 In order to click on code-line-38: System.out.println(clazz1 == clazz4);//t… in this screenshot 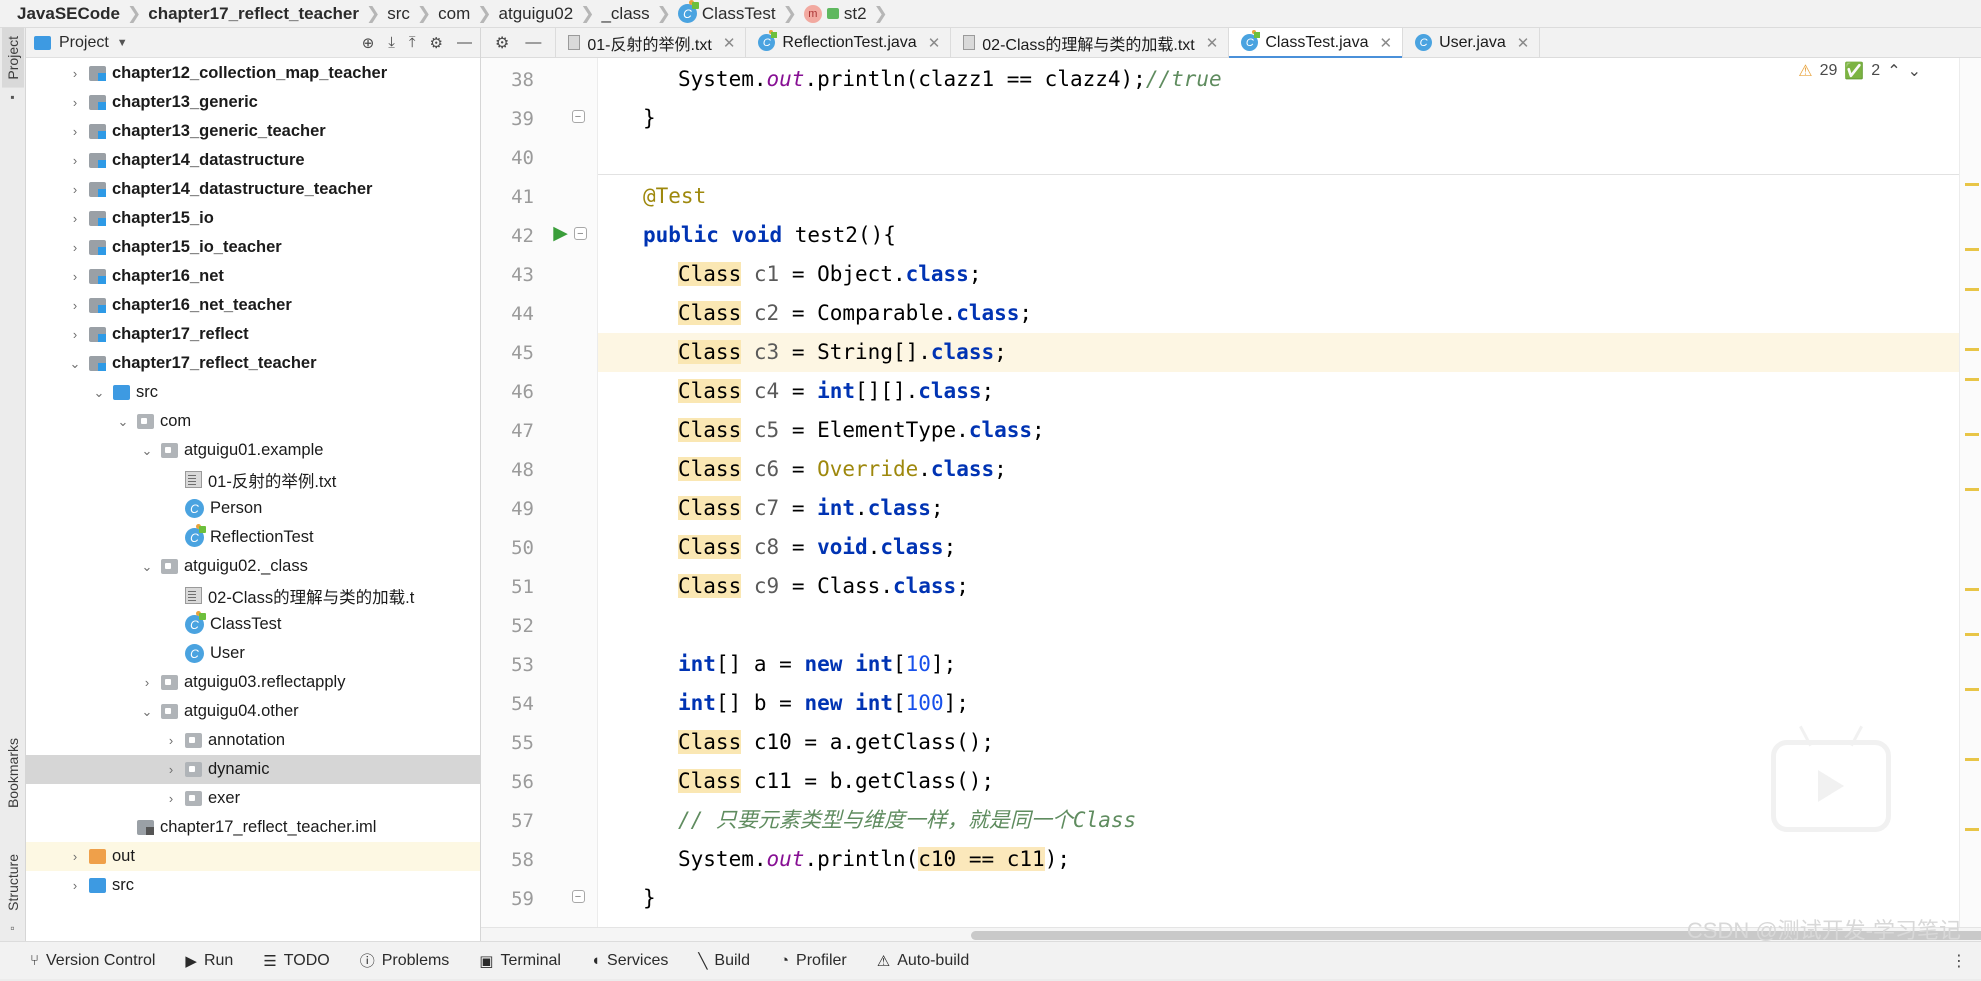, I will do `click(1278, 79)`.